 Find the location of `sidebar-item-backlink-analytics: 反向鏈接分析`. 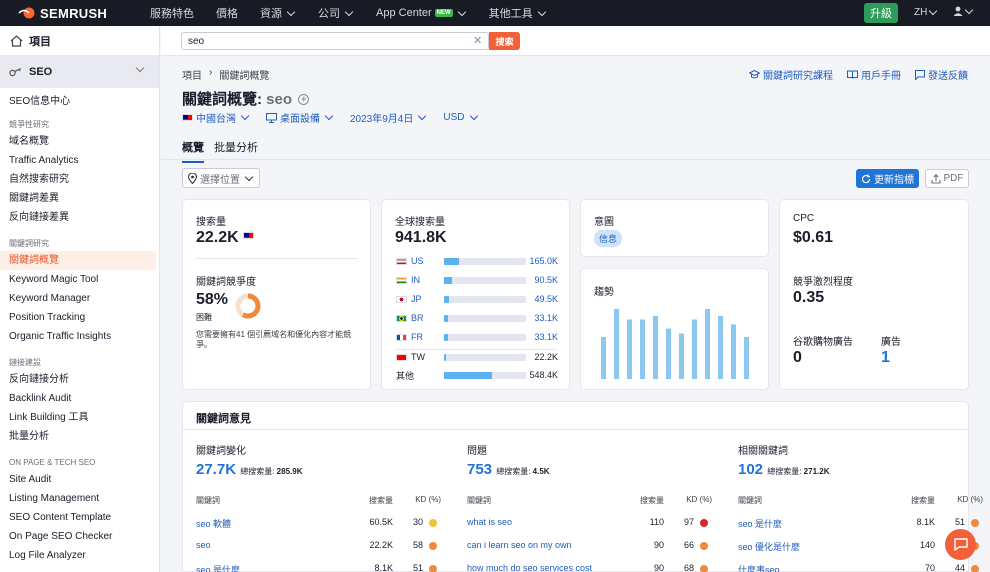

sidebar-item-backlink-analytics: 反向鏈接分析 is located at coordinates (79, 379).